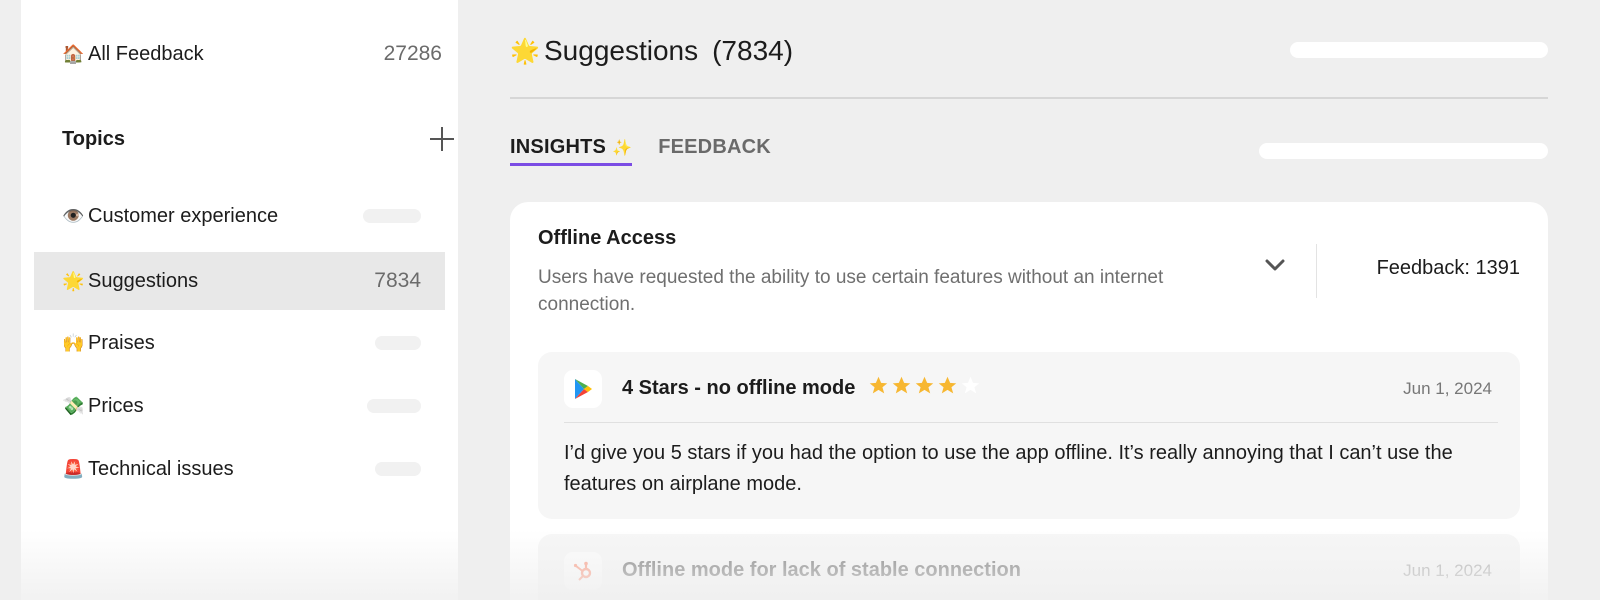  I want to click on sidebar-item-all-feedback: 🏠 All Feedback 27286, so click(252, 54).